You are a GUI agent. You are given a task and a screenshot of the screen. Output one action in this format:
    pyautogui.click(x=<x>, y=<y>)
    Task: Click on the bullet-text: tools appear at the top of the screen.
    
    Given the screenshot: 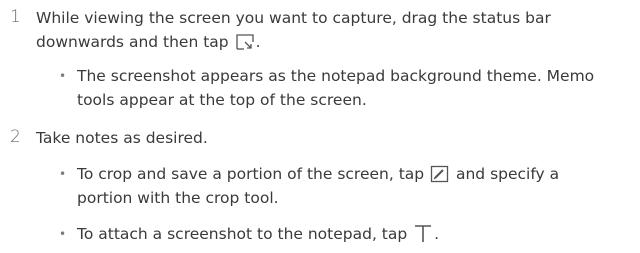 What is the action you would take?
    pyautogui.click(x=222, y=100)
    